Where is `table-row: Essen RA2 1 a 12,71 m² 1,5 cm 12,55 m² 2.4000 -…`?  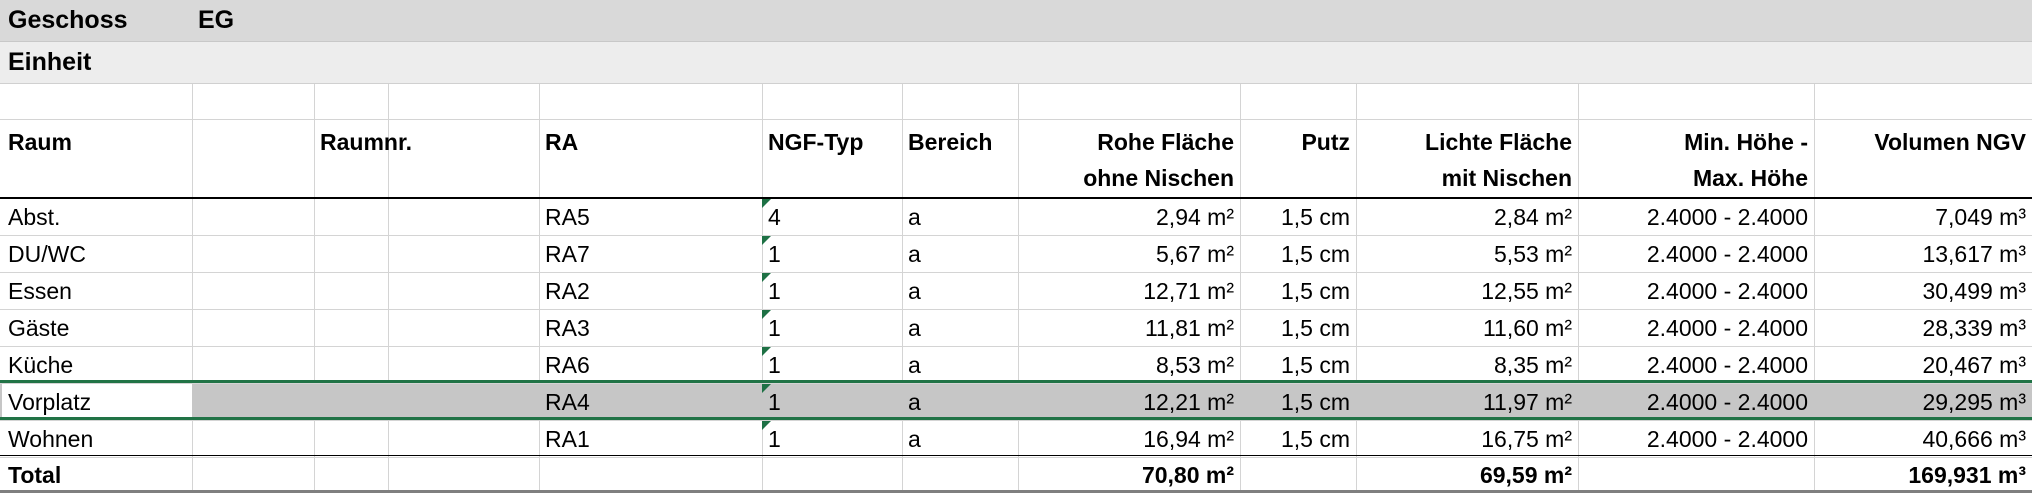 table-row: Essen RA2 1 a 12,71 m² 1,5 cm 12,55 m² 2.4000 -… is located at coordinates (1016, 291).